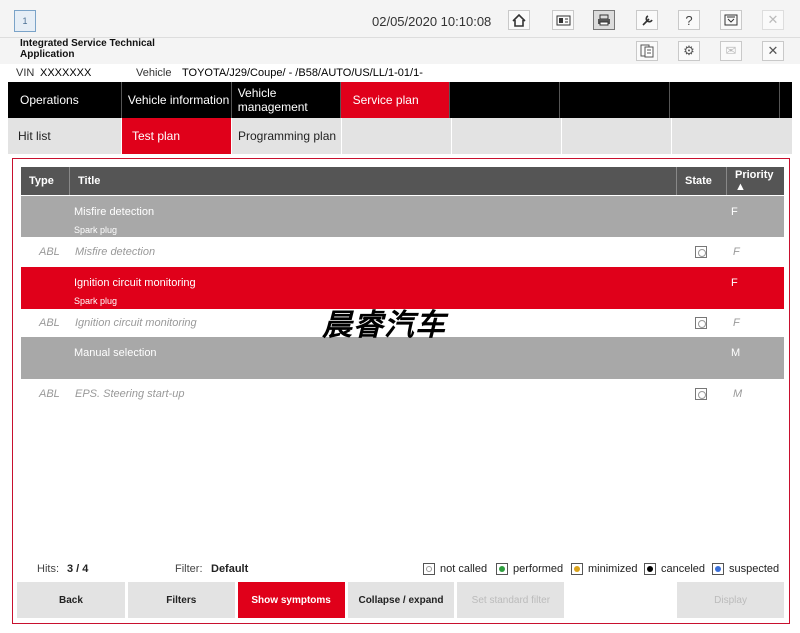  I want to click on show-symptoms-button: Show symptoms, so click(291, 600).